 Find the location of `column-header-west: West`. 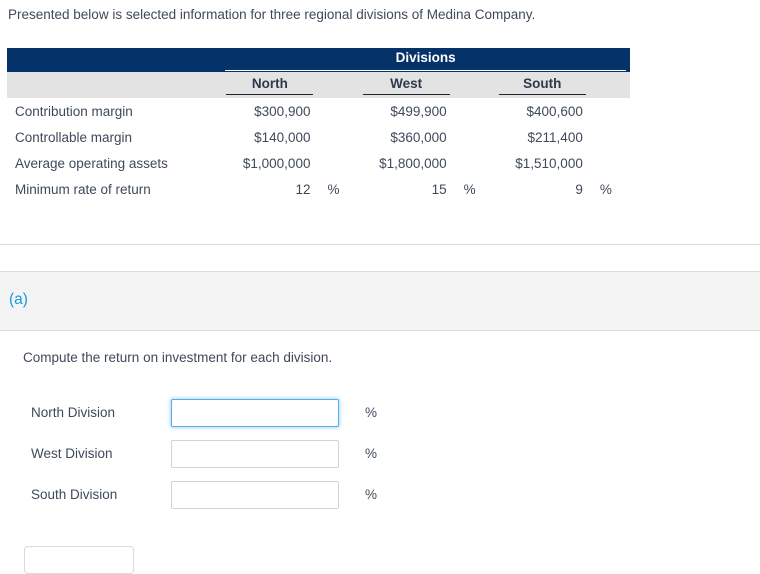

column-header-west: West is located at coordinates (406, 85).